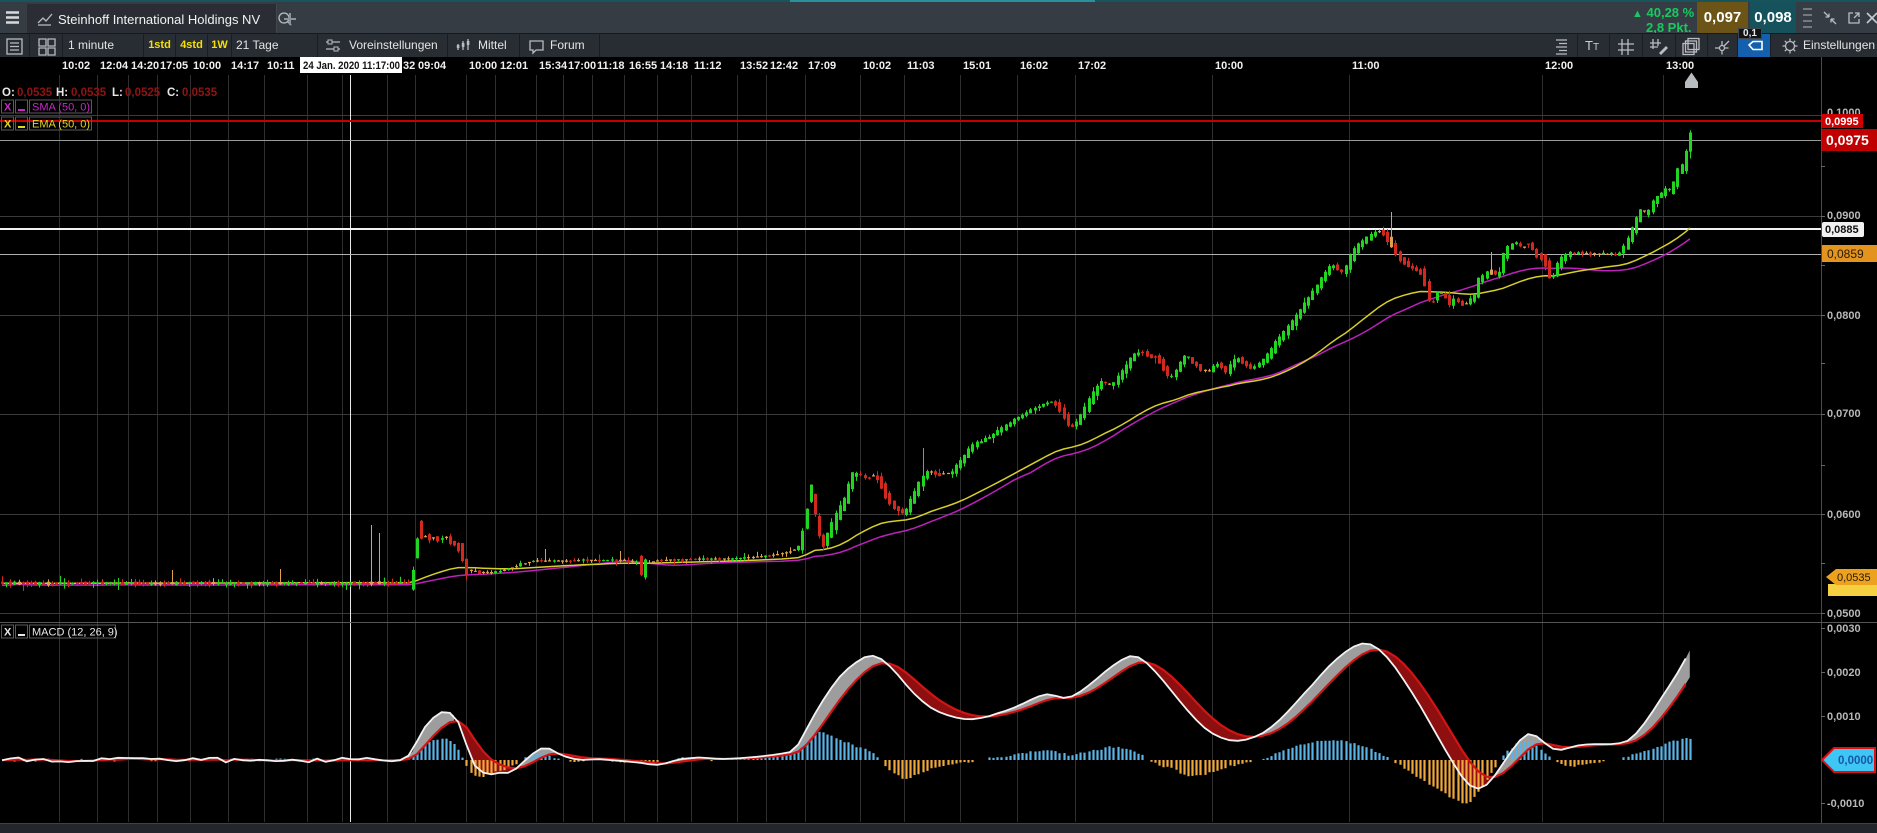 The image size is (1877, 833). Describe the element at coordinates (1844, 414) in the screenshot. I see `svg-text: 0,0700` at that location.